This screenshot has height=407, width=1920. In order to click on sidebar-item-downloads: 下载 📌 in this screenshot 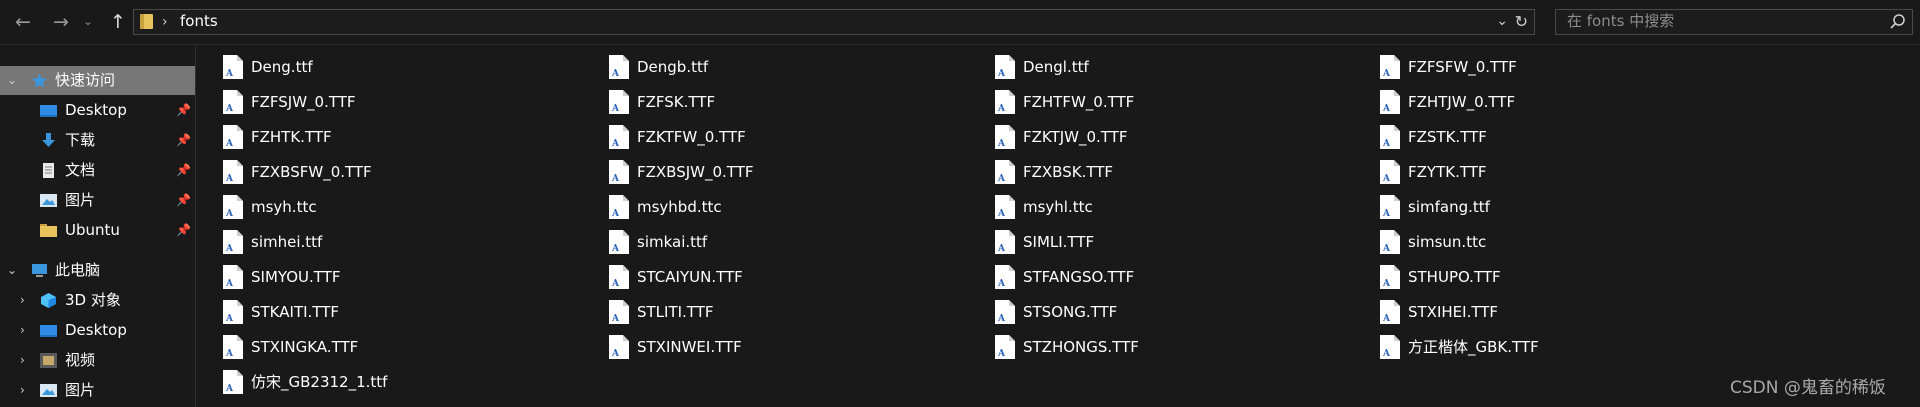, I will do `click(97, 140)`.